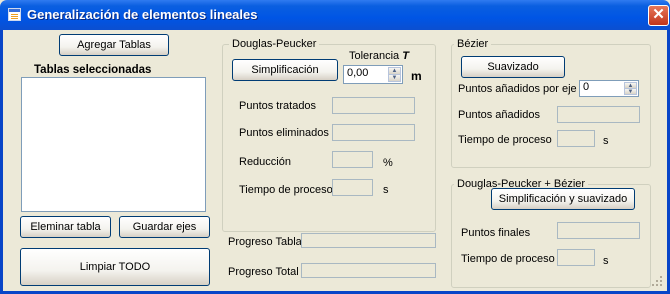 The image size is (670, 294). What do you see at coordinates (368, 270) in the screenshot?
I see `progress-total-bar` at bounding box center [368, 270].